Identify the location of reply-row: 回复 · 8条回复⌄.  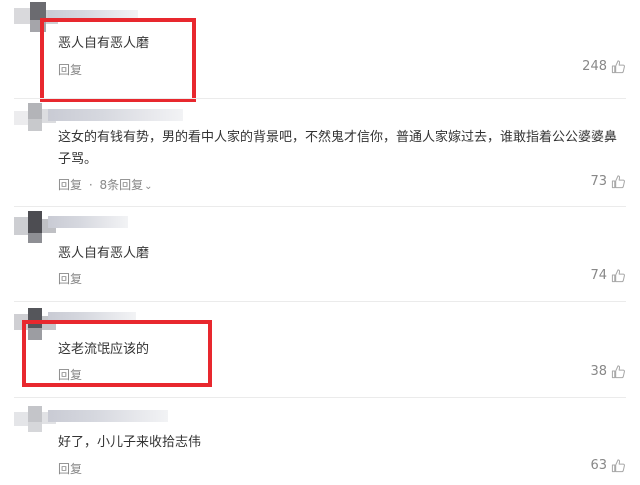
(105, 184).